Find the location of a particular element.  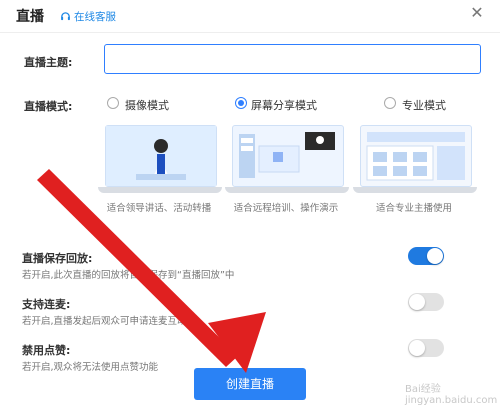

screen-share-icon is located at coordinates (287, 155).